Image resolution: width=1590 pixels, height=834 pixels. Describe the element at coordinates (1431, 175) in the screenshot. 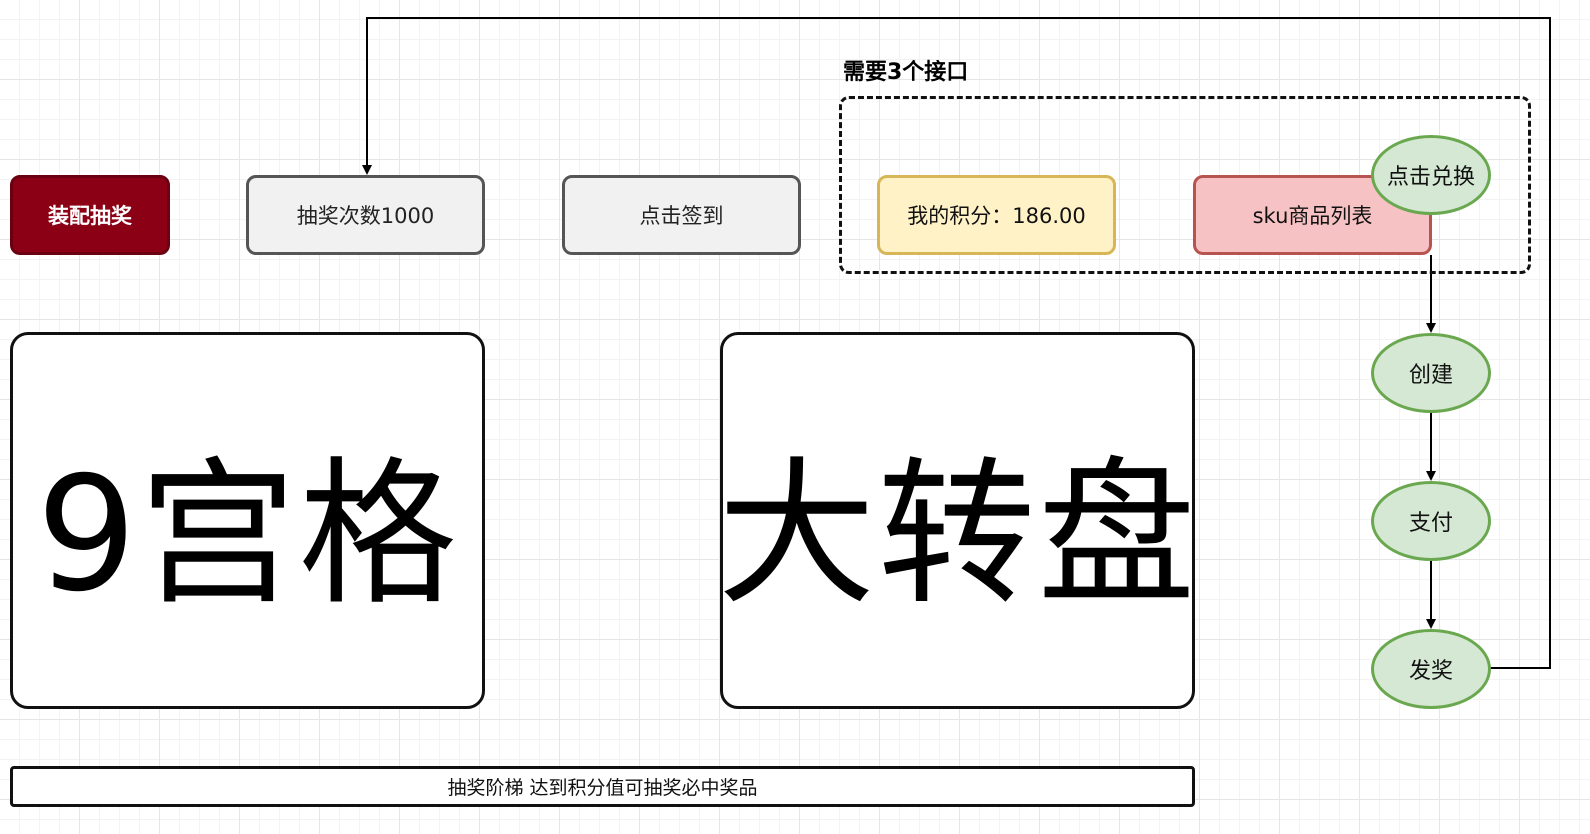

I see `exchange-node: 点击兑换` at that location.